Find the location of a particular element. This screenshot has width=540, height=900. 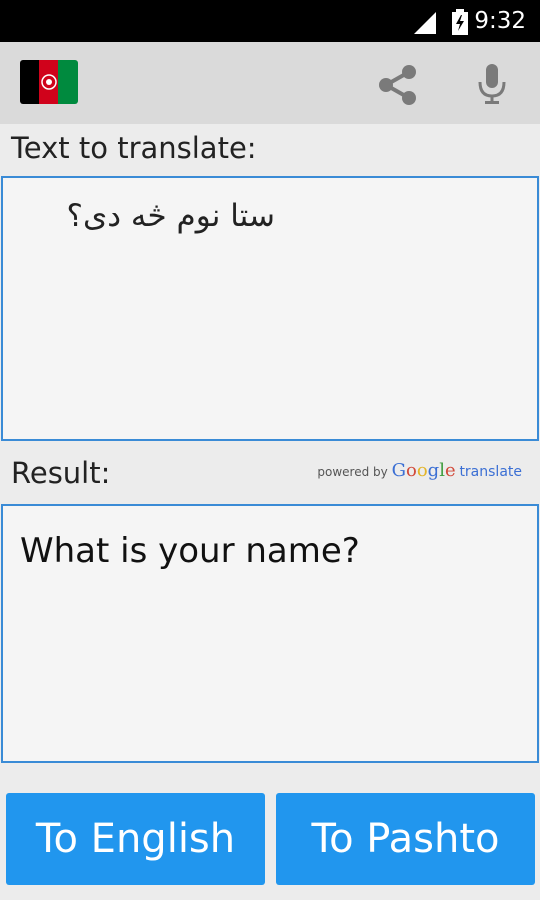

share-icon is located at coordinates (398, 85).